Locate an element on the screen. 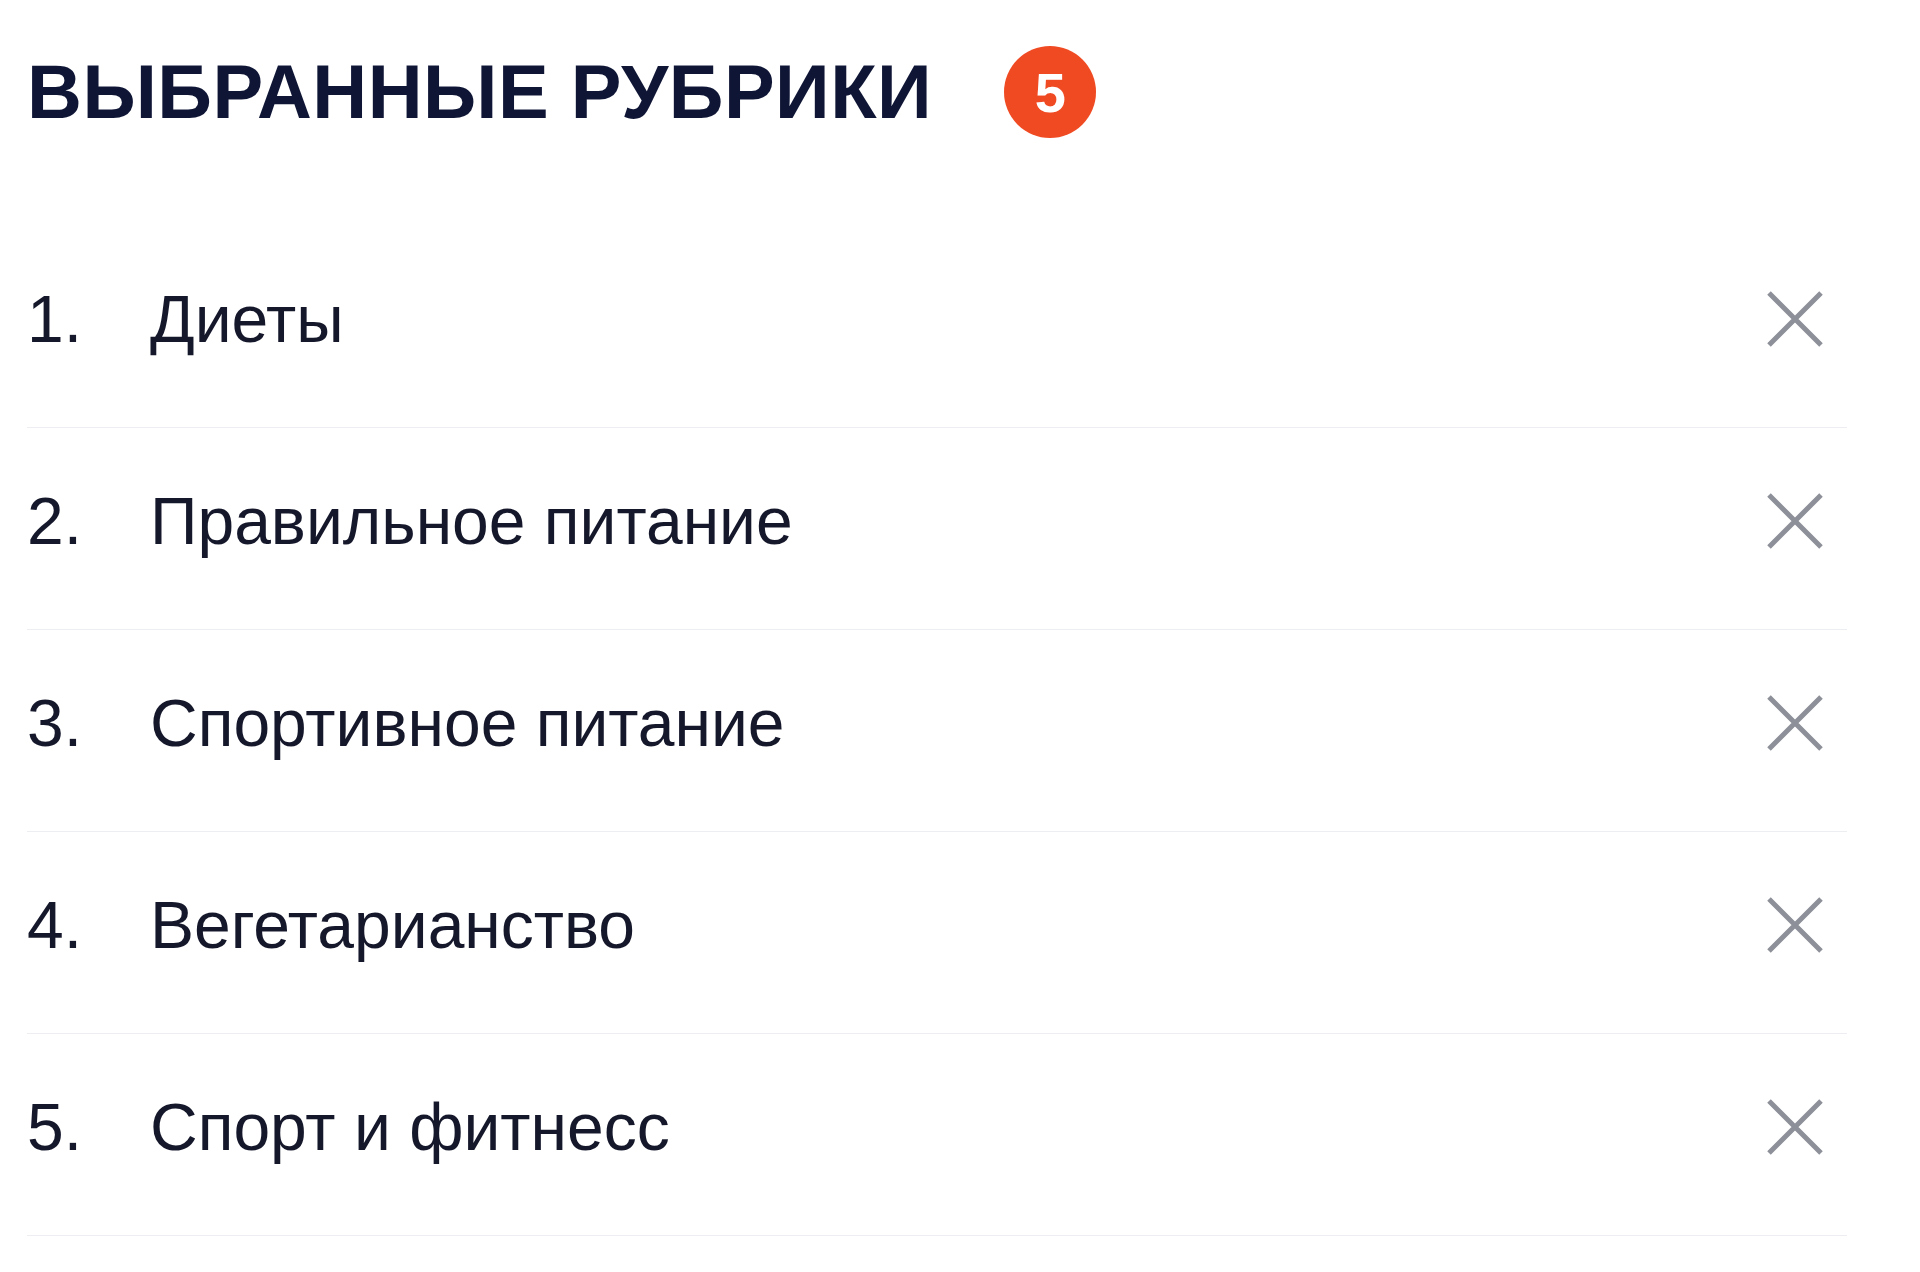 The height and width of the screenshot is (1272, 1920). item-number: 2. is located at coordinates (55, 520).